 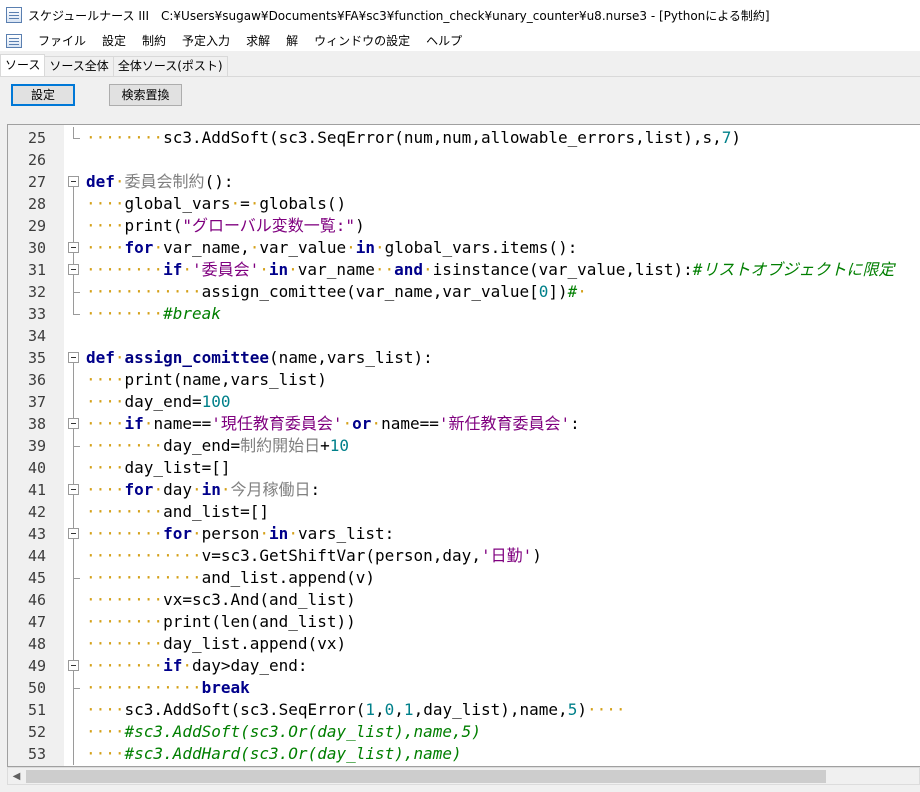 I want to click on line-number: 44, so click(x=36, y=556).